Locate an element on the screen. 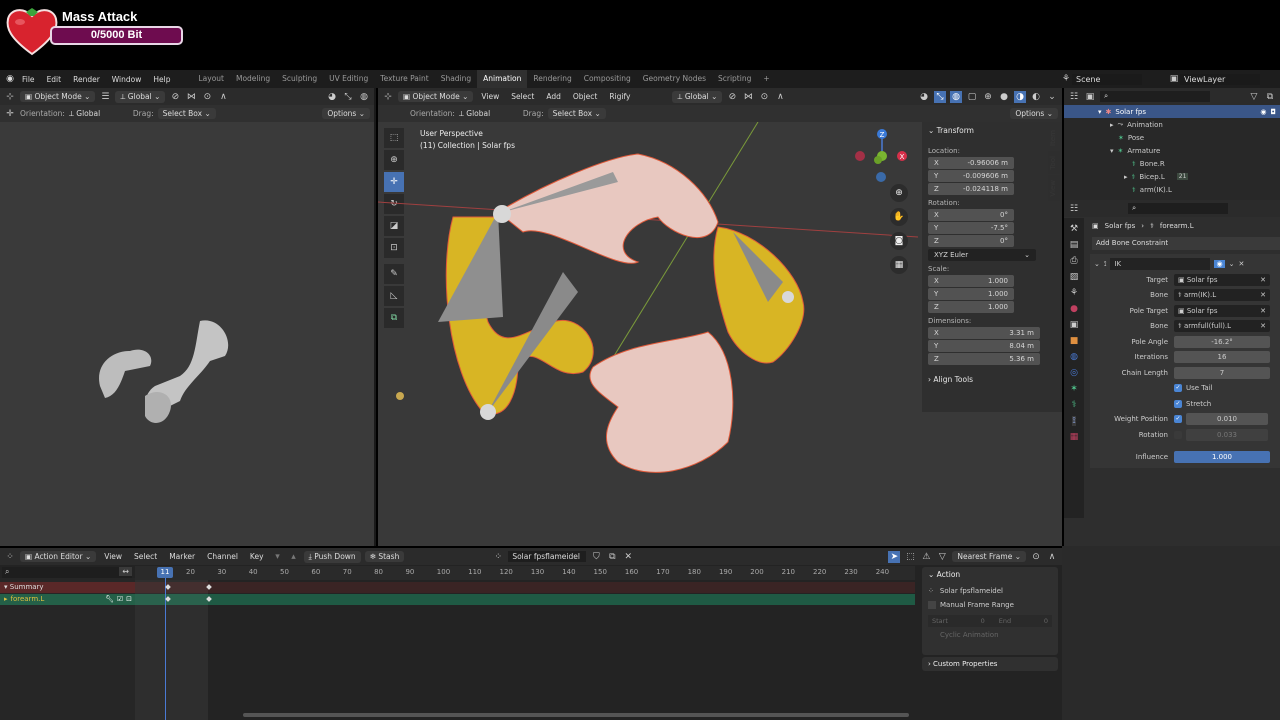 The width and height of the screenshot is (1280, 720). menu-help: Help is located at coordinates (161, 79).